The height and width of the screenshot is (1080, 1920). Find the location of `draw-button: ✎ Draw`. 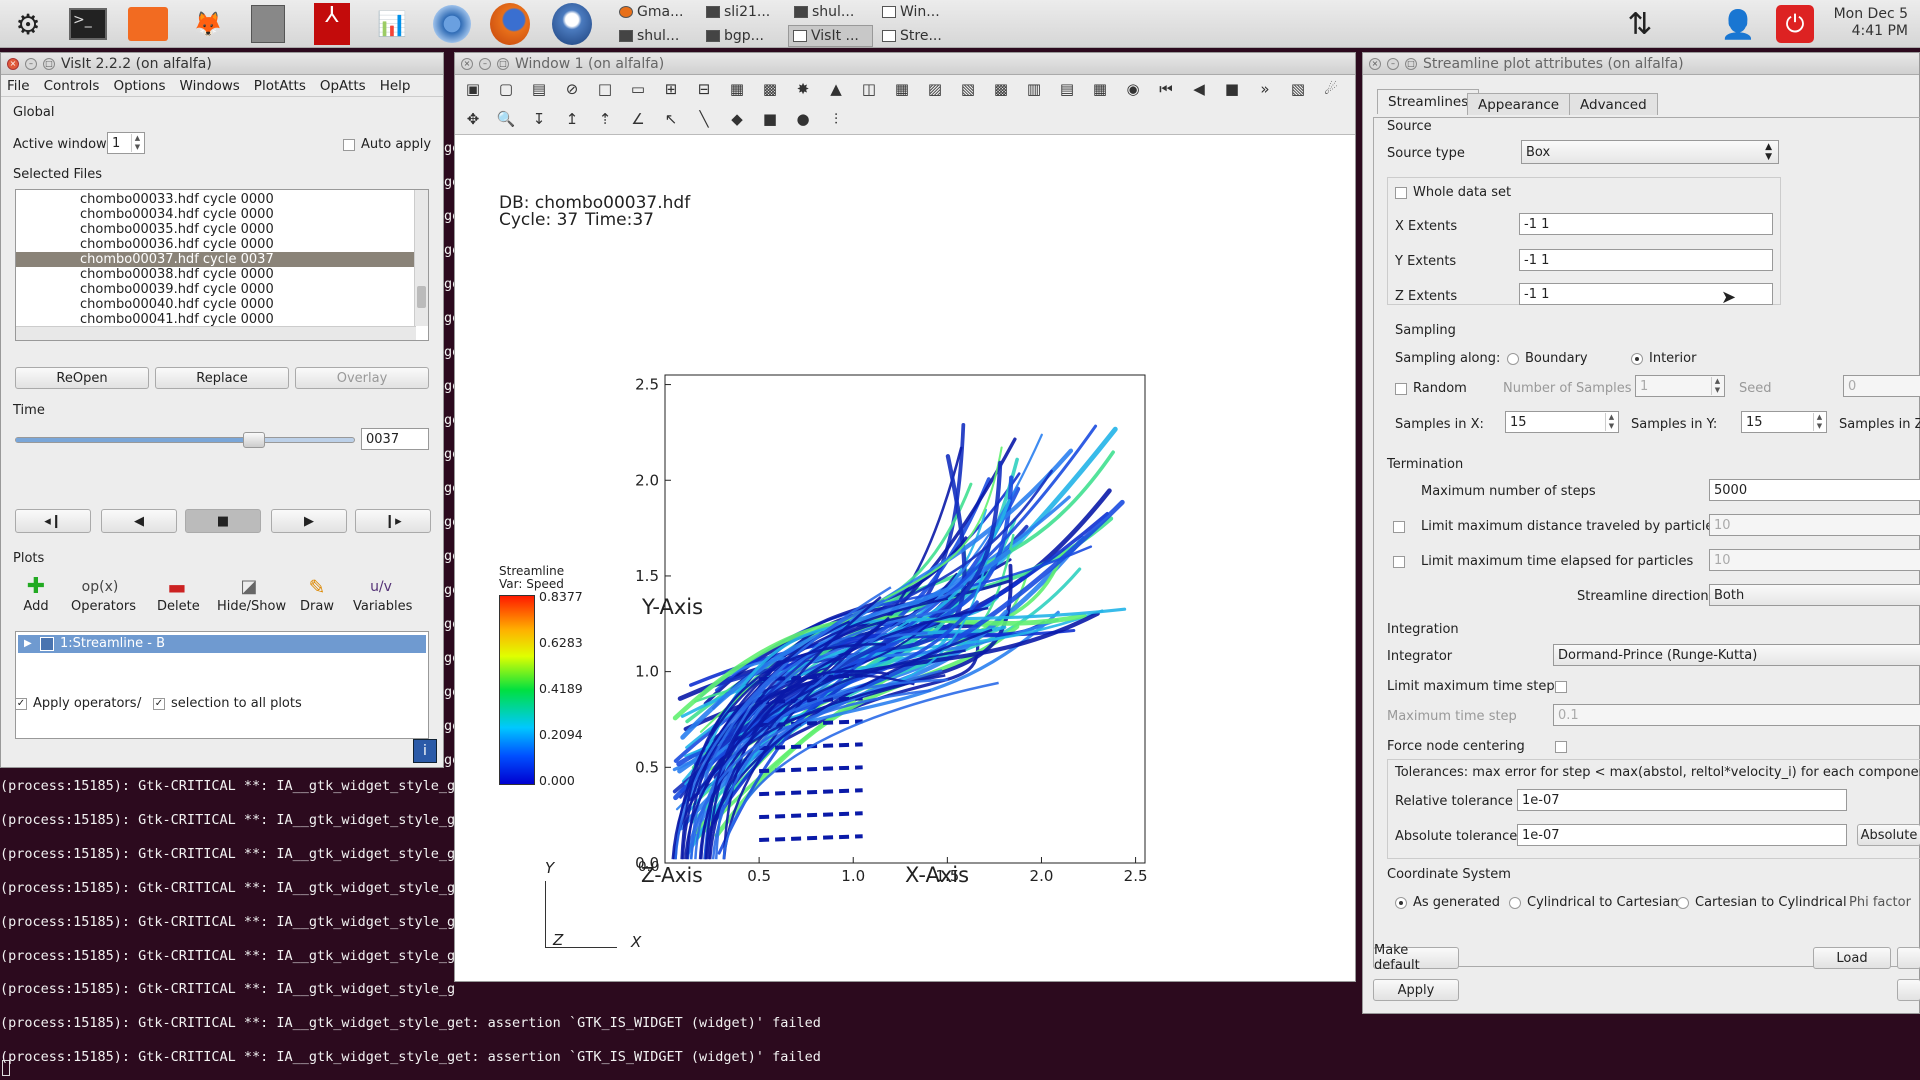

draw-button: ✎ Draw is located at coordinates (317, 594).